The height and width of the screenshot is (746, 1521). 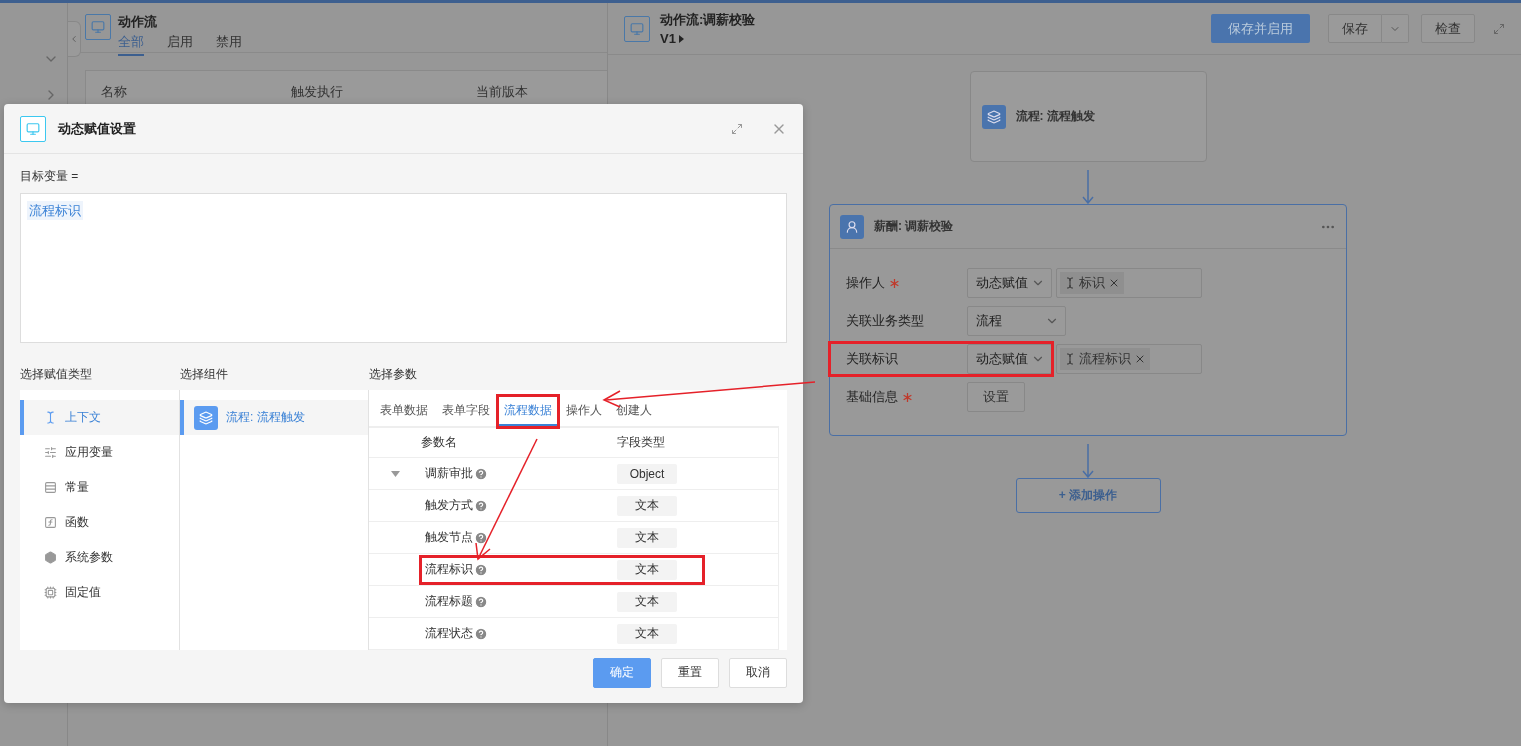 I want to click on chip-icon, so click(x=50, y=593).